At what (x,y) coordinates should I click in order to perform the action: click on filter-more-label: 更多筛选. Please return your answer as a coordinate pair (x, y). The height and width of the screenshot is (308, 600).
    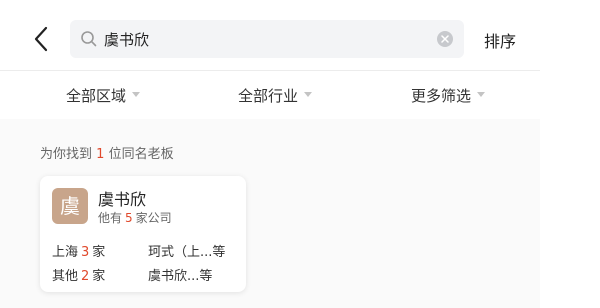
    Looking at the image, I should click on (441, 96).